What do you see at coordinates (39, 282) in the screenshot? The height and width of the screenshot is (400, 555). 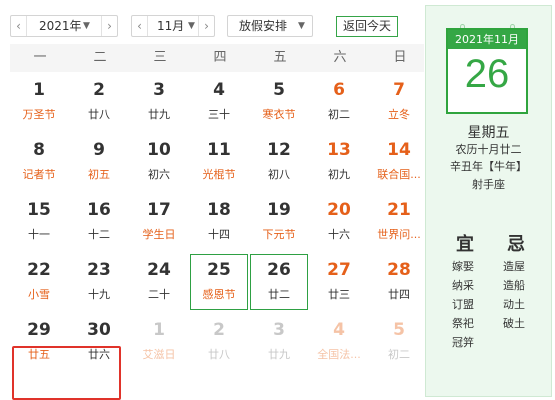 I see `day-cell: 22 小雪` at bounding box center [39, 282].